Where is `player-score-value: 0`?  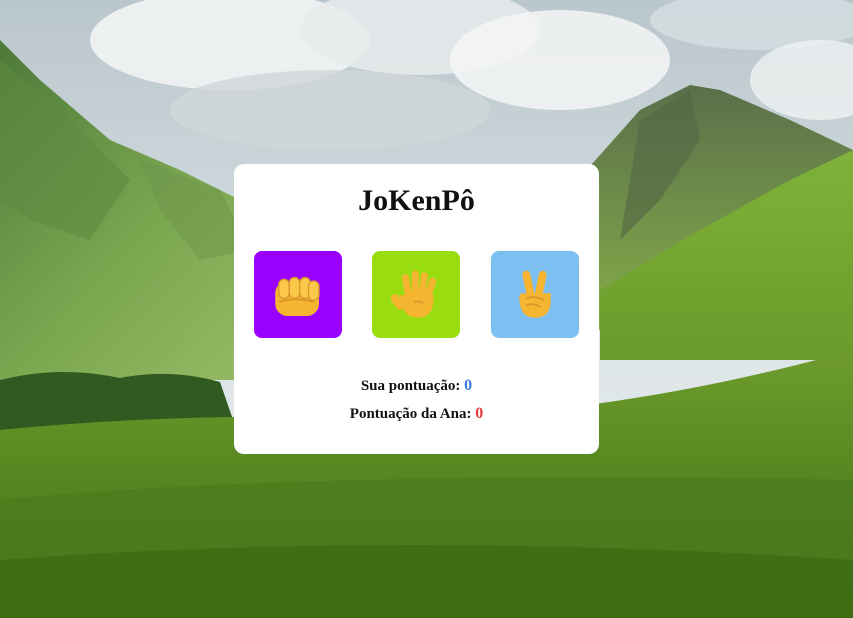 player-score-value: 0 is located at coordinates (468, 385).